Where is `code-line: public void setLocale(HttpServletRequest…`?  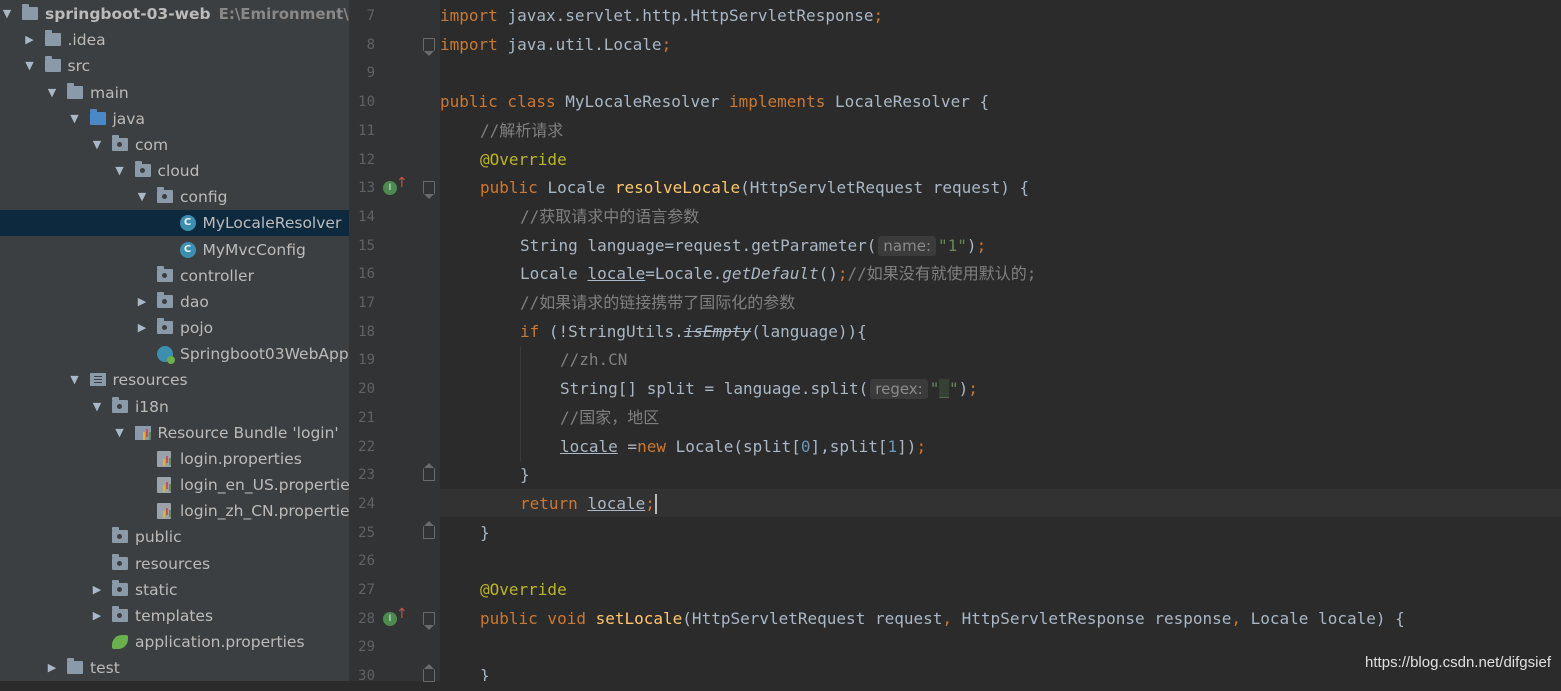 code-line: public void setLocale(HttpServletRequest… is located at coordinates (942, 619).